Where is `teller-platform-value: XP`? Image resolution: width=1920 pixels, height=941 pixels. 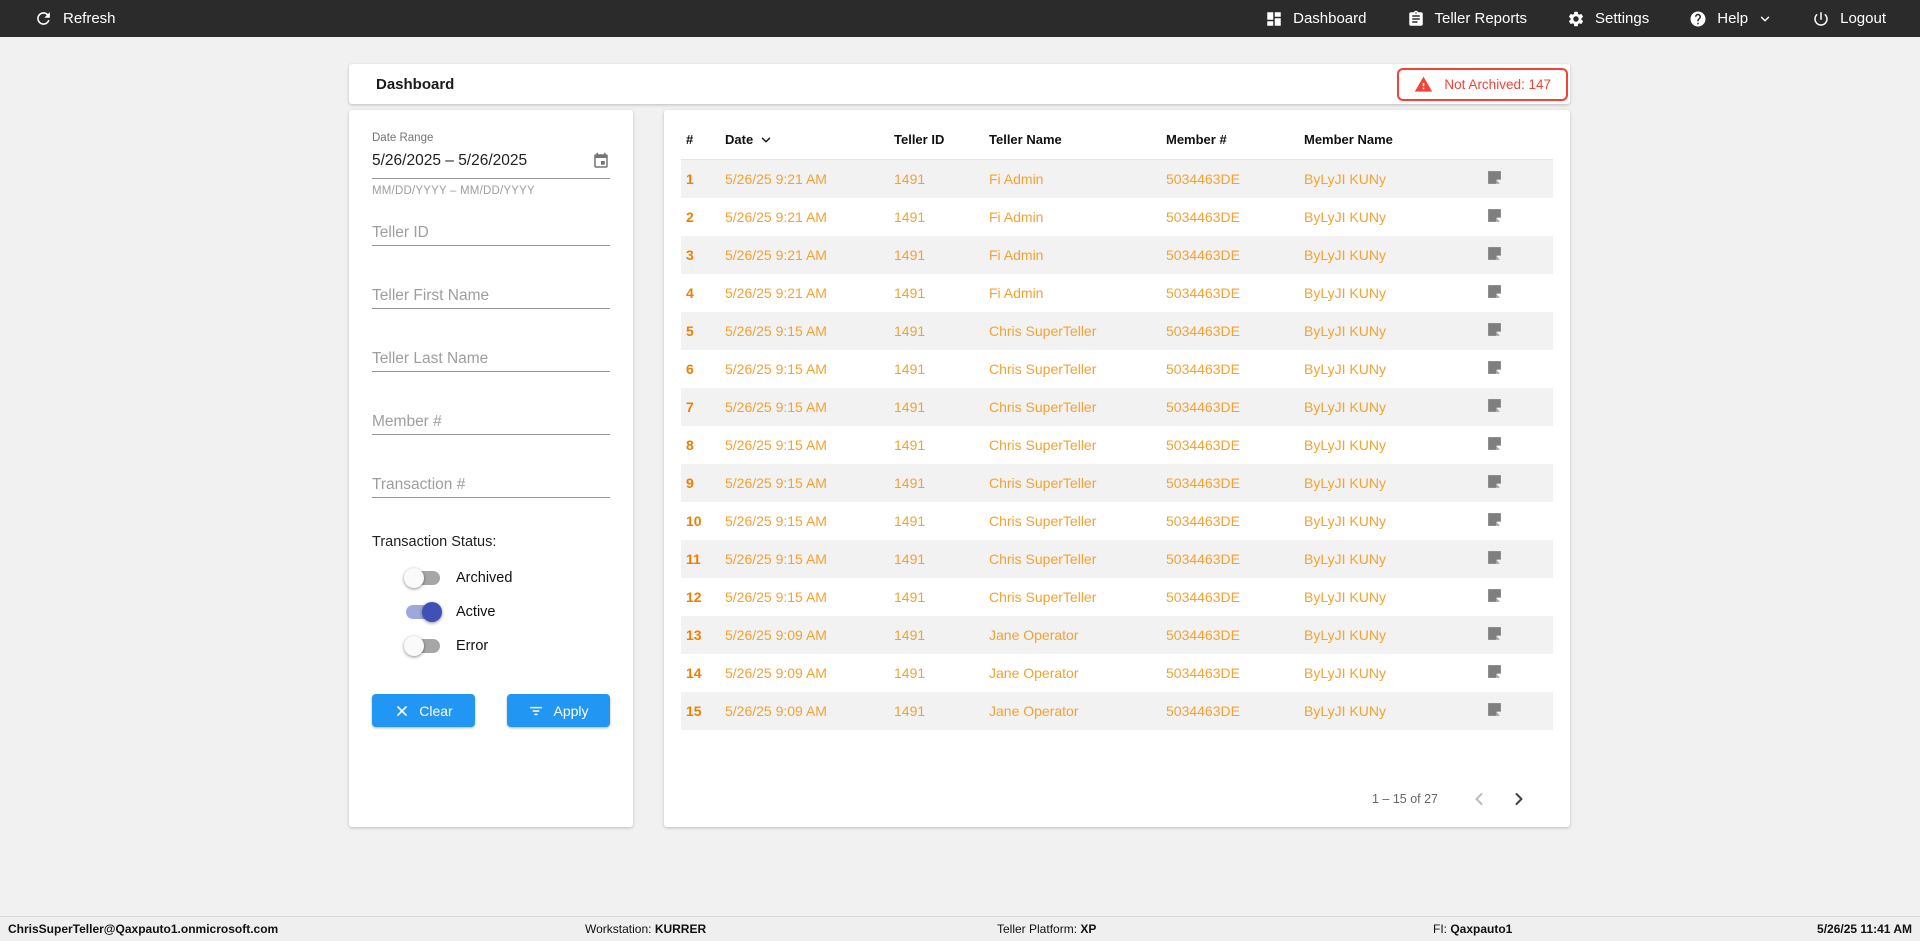 teller-platform-value: XP is located at coordinates (1088, 929).